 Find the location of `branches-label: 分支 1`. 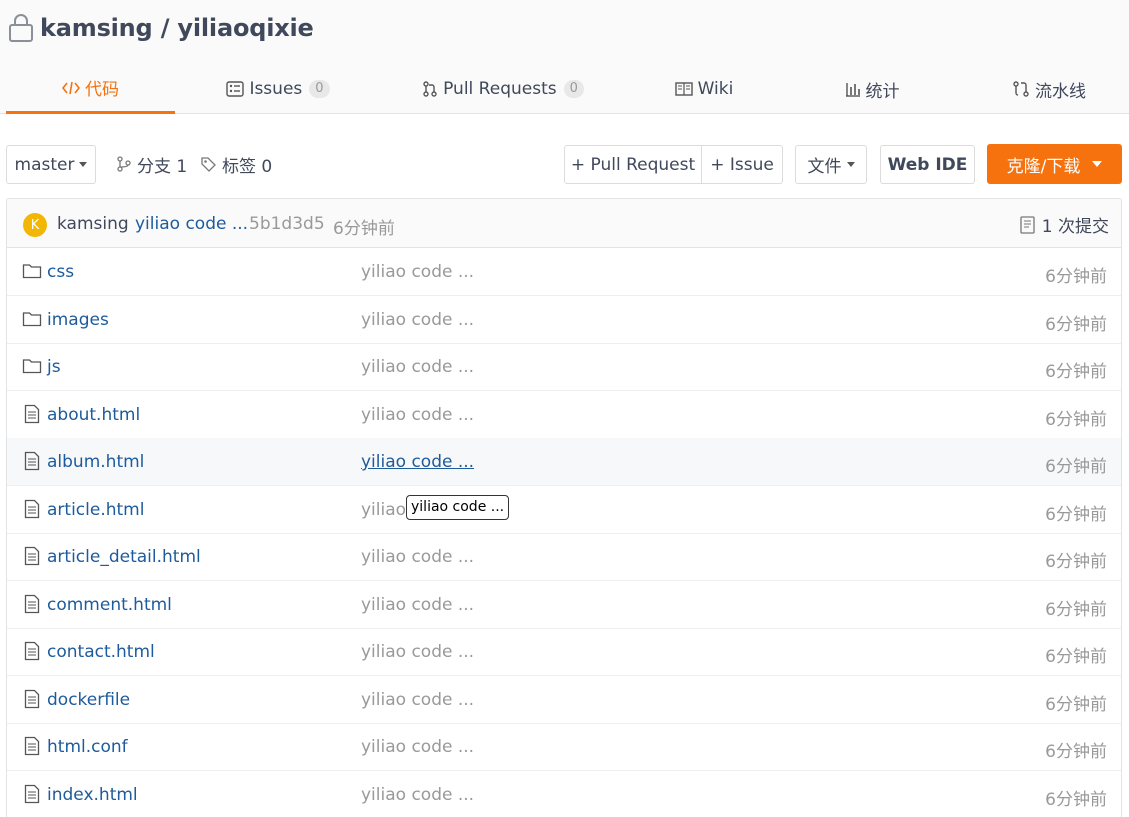

branches-label: 分支 1 is located at coordinates (162, 166).